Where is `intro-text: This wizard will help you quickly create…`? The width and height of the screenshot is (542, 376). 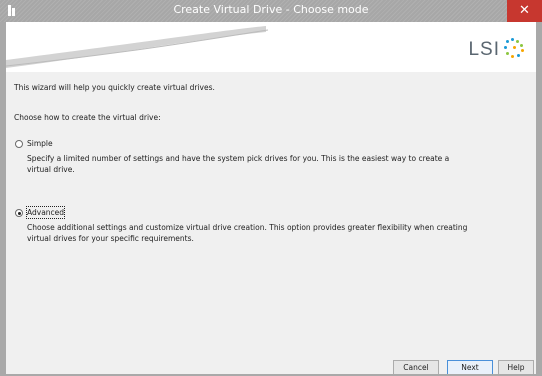
intro-text: This wizard will help you quickly create… is located at coordinates (114, 87).